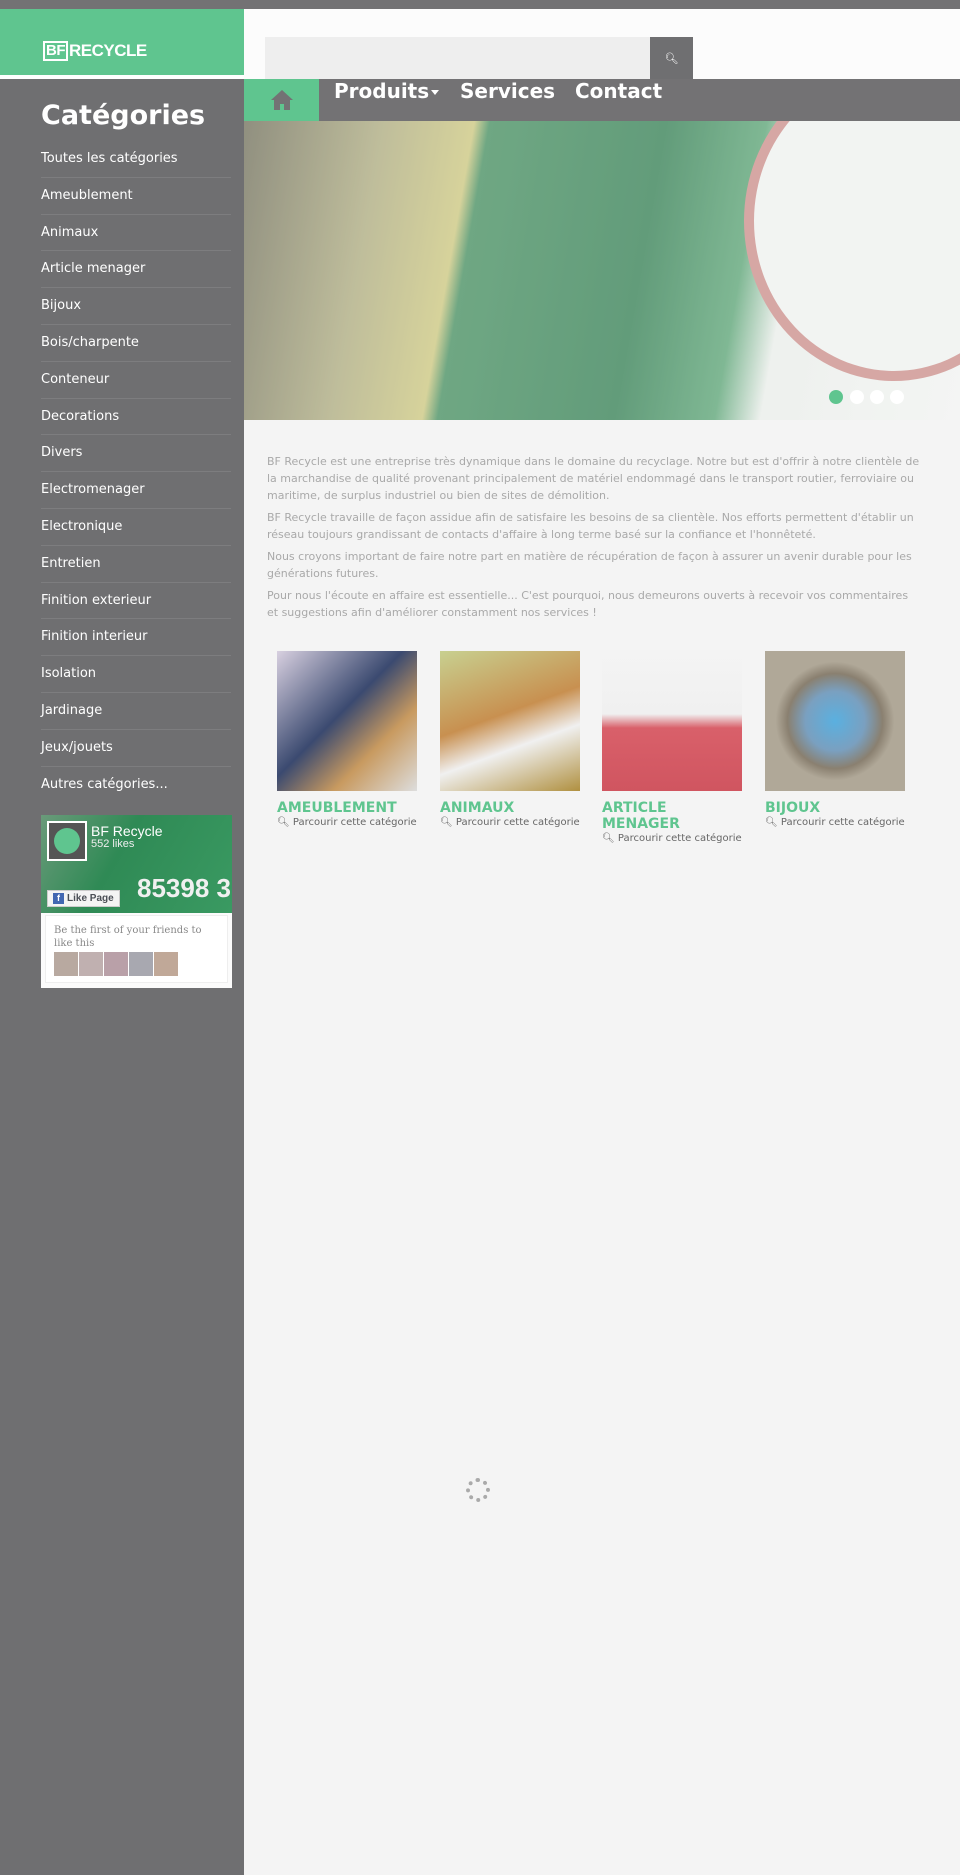 This screenshot has width=960, height=1875. I want to click on fb-profile-picture, so click(67, 841).